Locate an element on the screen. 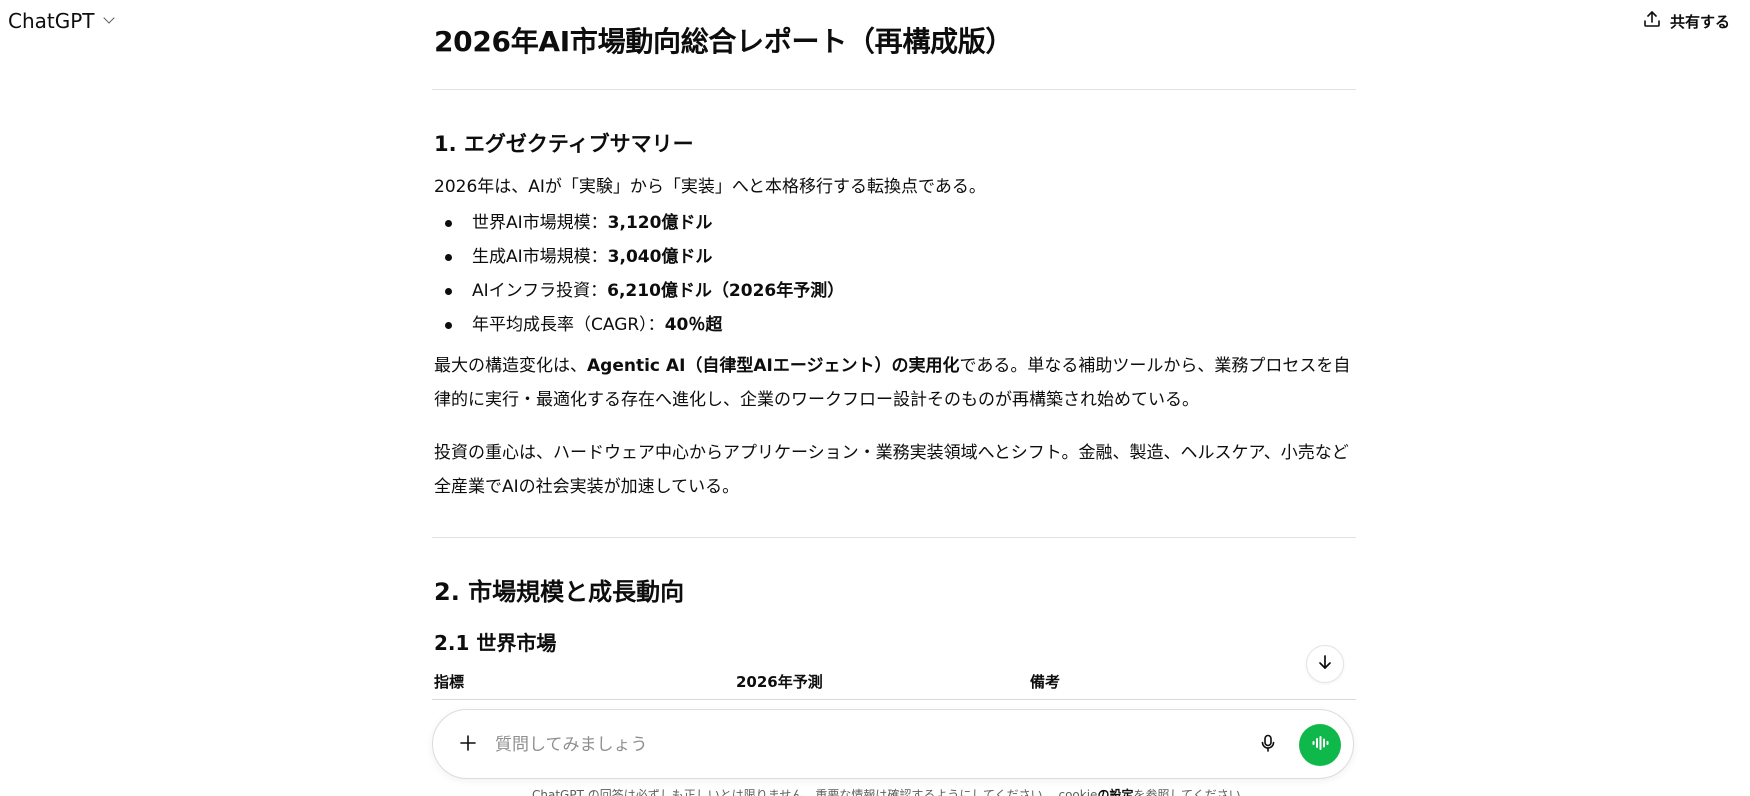 The image size is (1750, 796). plus-icon is located at coordinates (468, 745).